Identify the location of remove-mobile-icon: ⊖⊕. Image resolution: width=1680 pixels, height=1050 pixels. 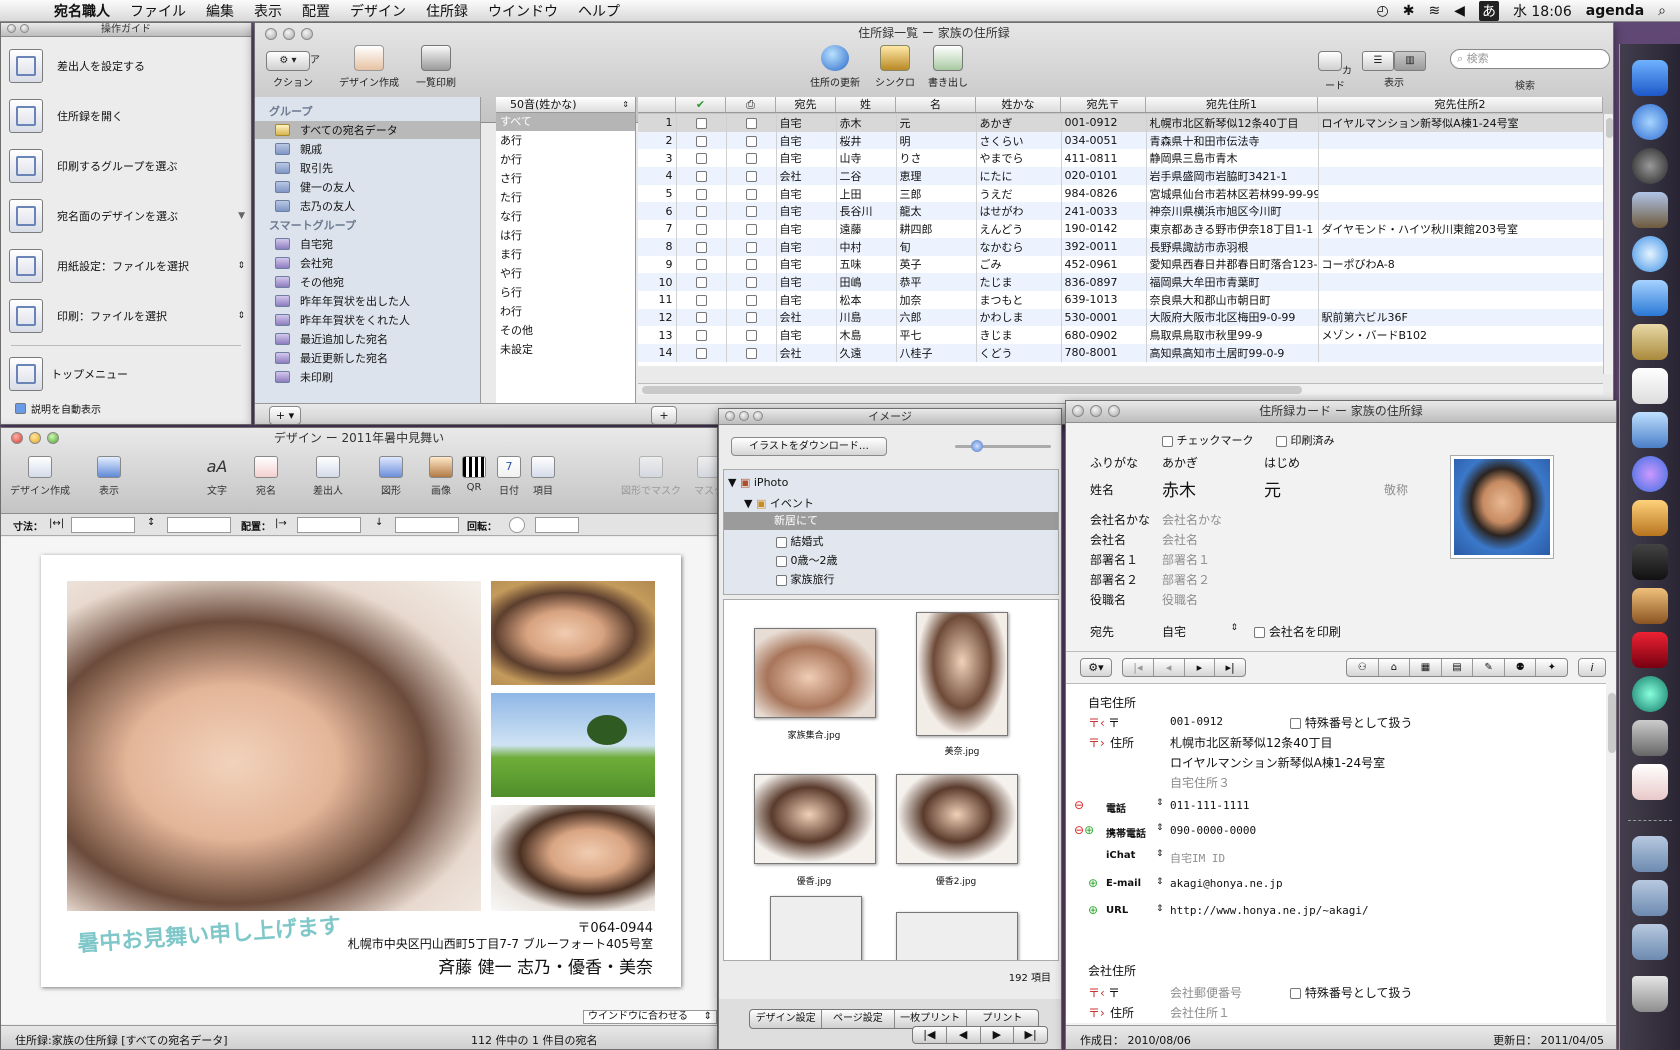
(1084, 830).